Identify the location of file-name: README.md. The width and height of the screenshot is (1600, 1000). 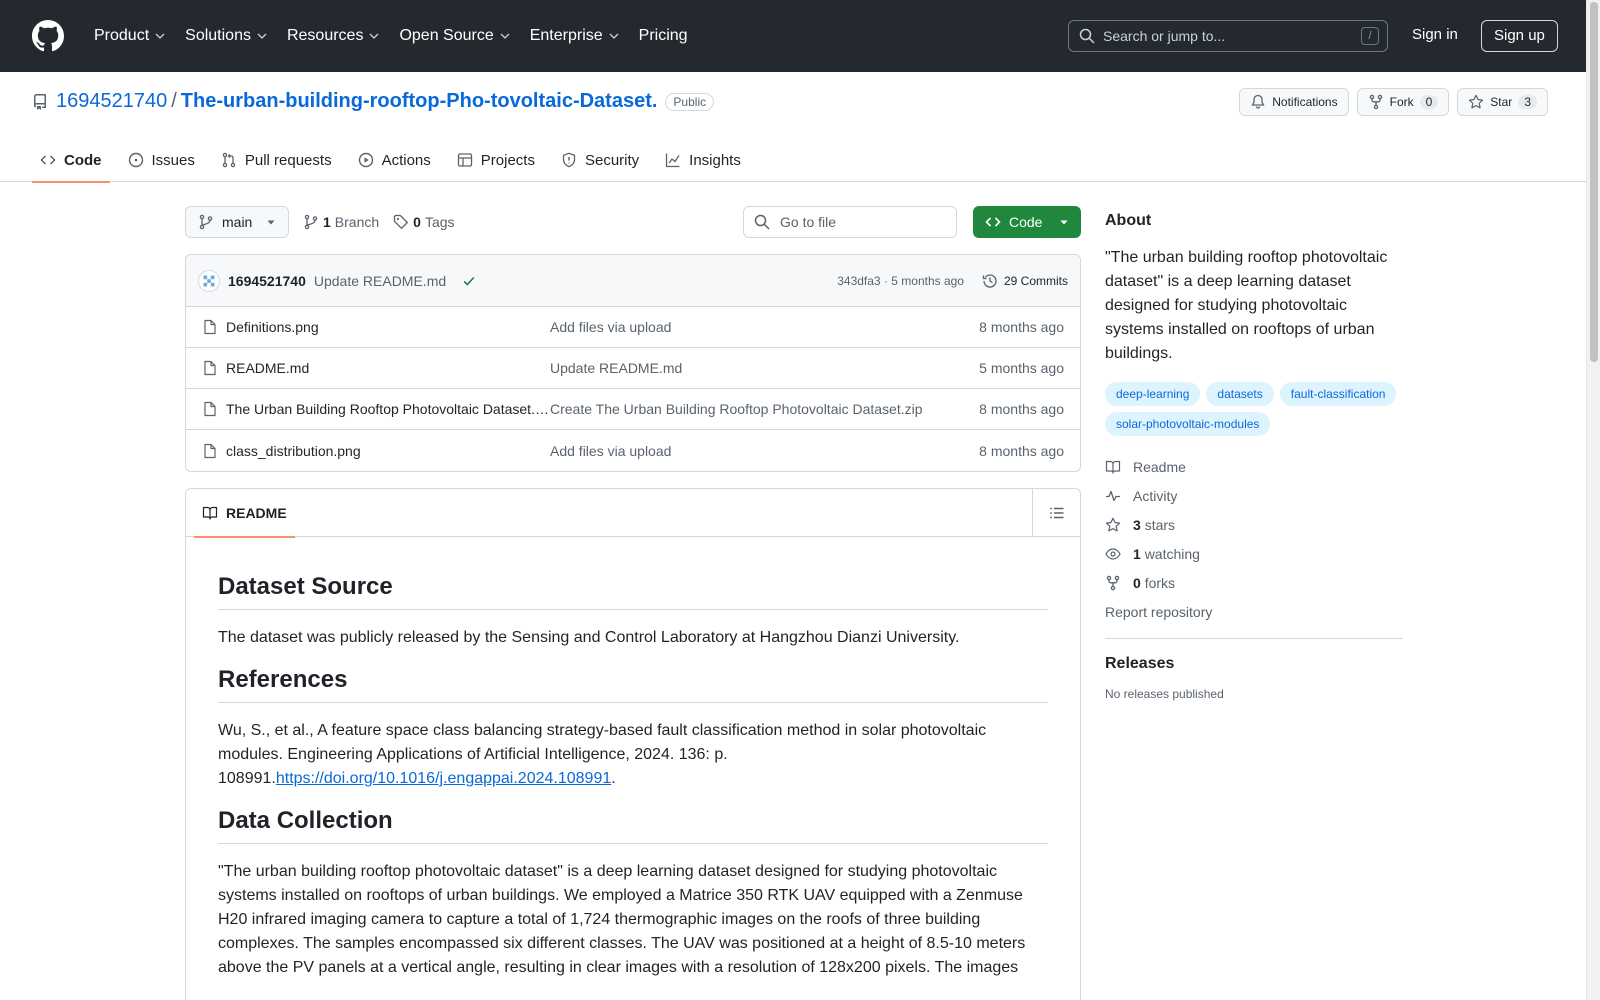
(388, 368).